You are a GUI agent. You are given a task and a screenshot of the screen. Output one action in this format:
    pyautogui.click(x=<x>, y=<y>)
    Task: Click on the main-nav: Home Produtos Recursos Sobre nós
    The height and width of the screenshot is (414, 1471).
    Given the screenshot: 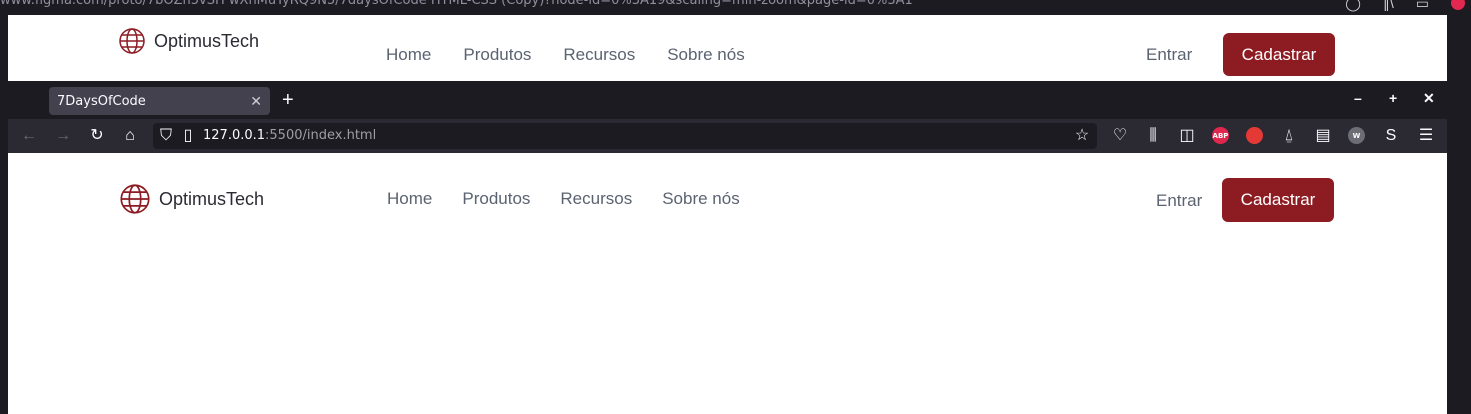 What is the action you would take?
    pyautogui.click(x=563, y=199)
    